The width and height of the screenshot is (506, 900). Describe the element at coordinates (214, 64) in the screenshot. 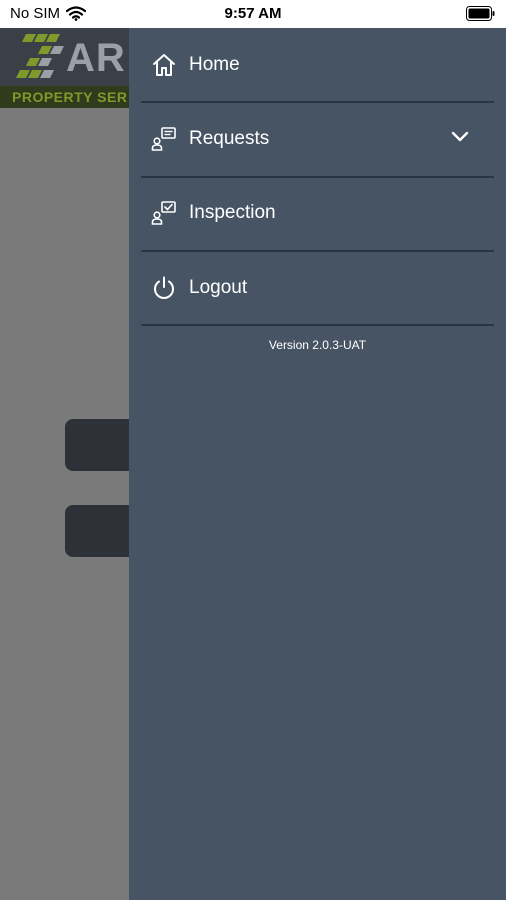

I see `menu-item-home-label: Home` at that location.